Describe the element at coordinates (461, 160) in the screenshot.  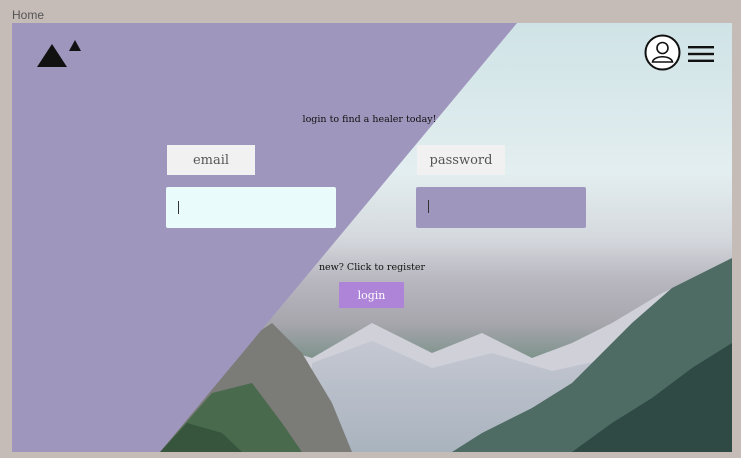
I see `password-label: password` at that location.